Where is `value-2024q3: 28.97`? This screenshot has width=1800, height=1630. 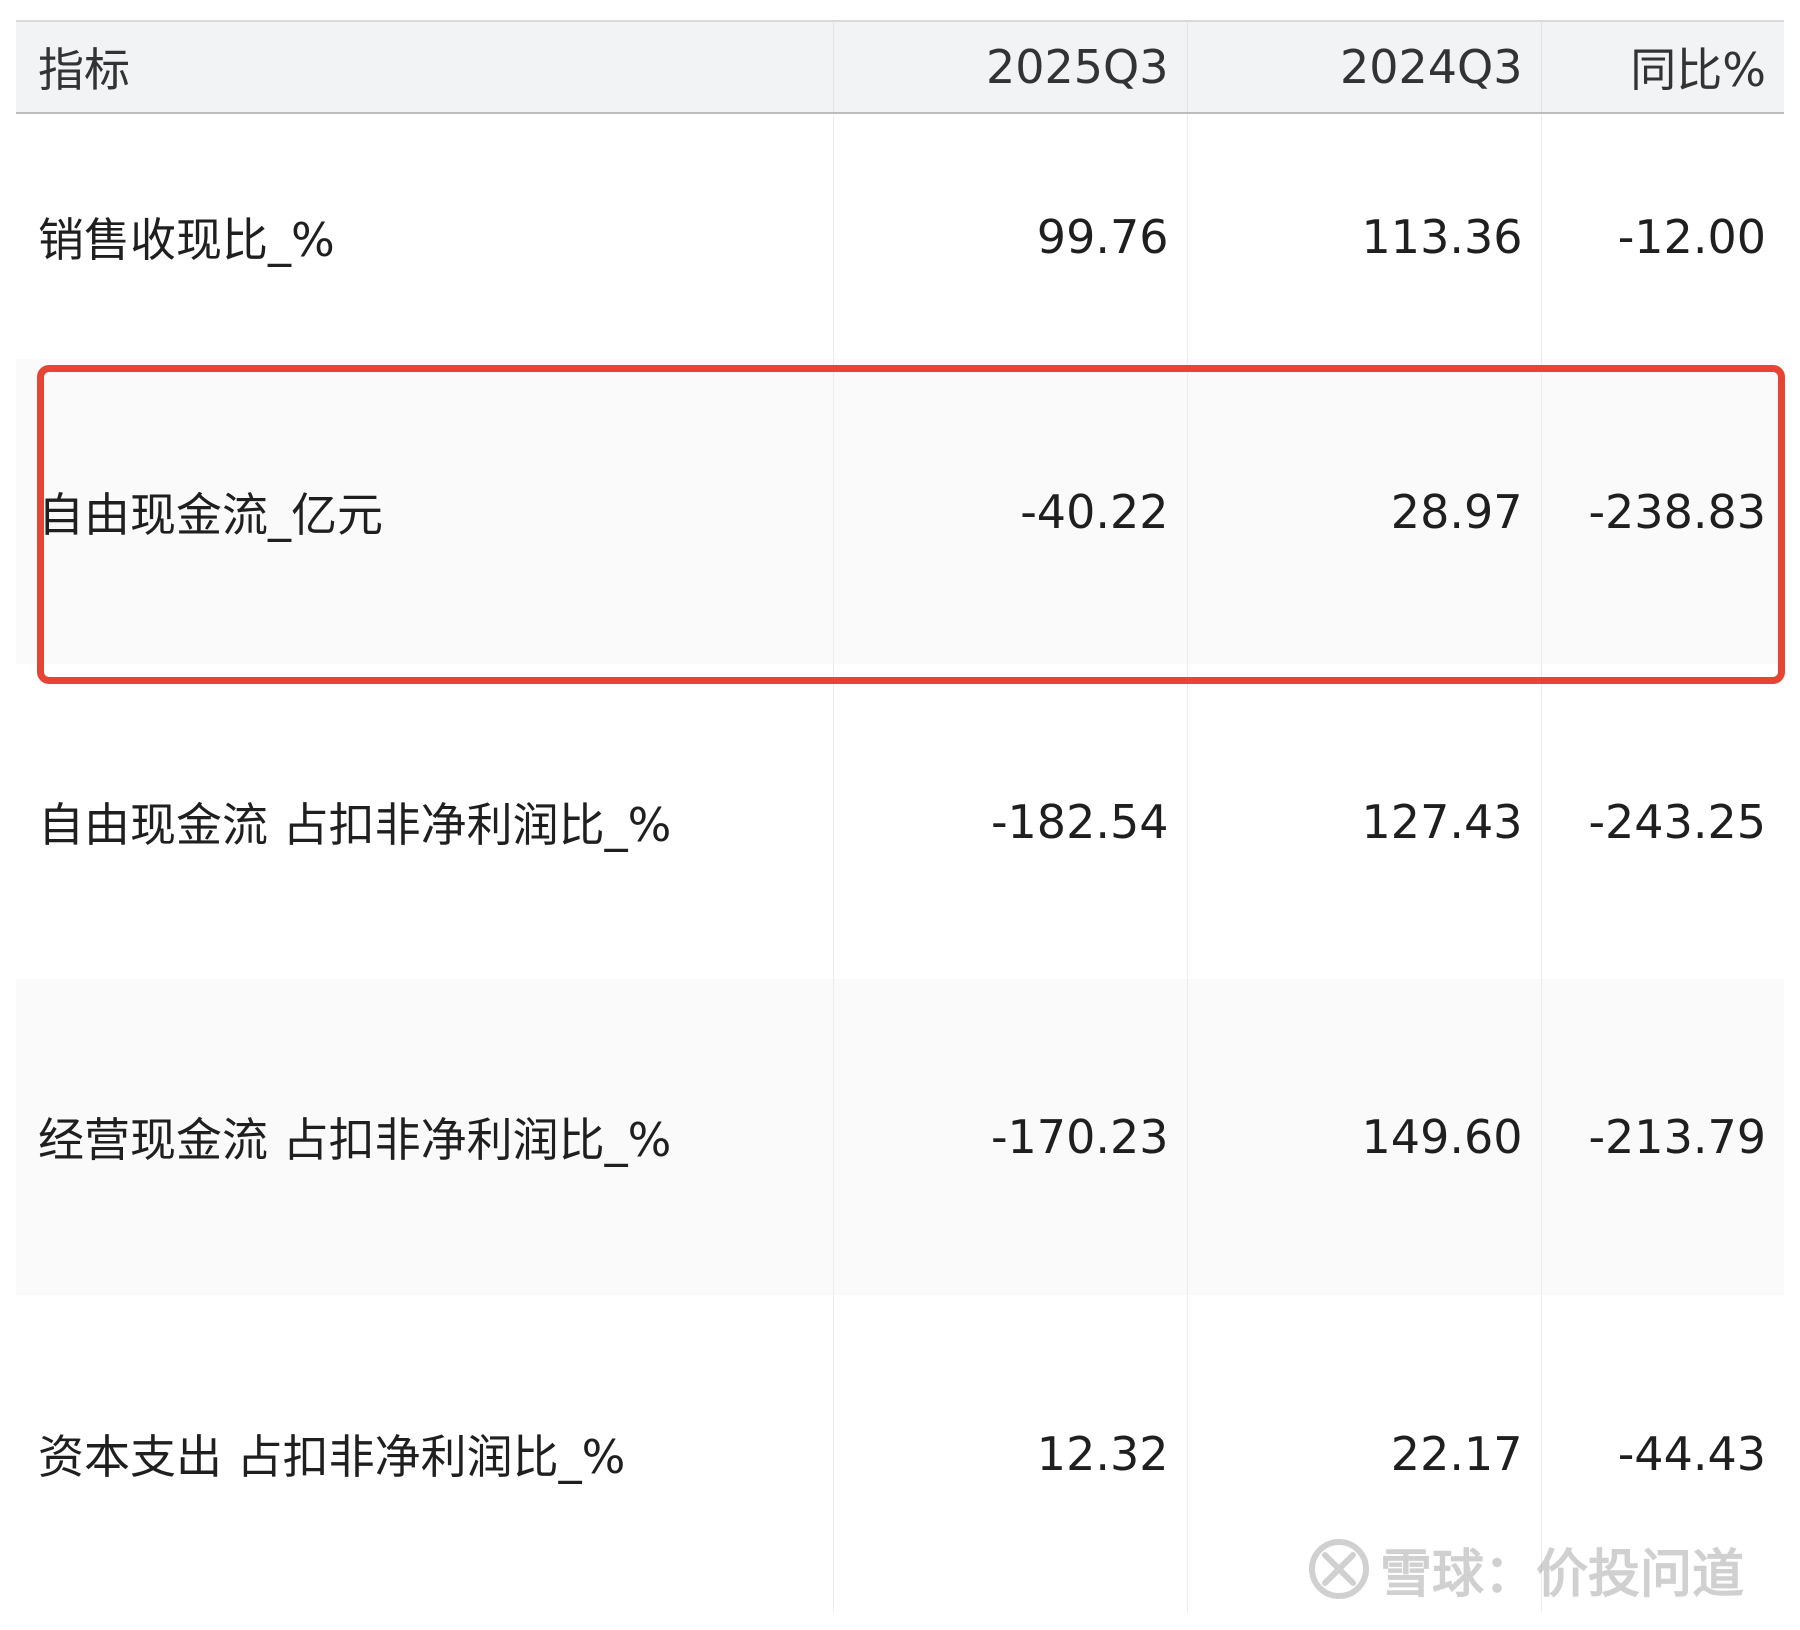 value-2024q3: 28.97 is located at coordinates (1363, 511).